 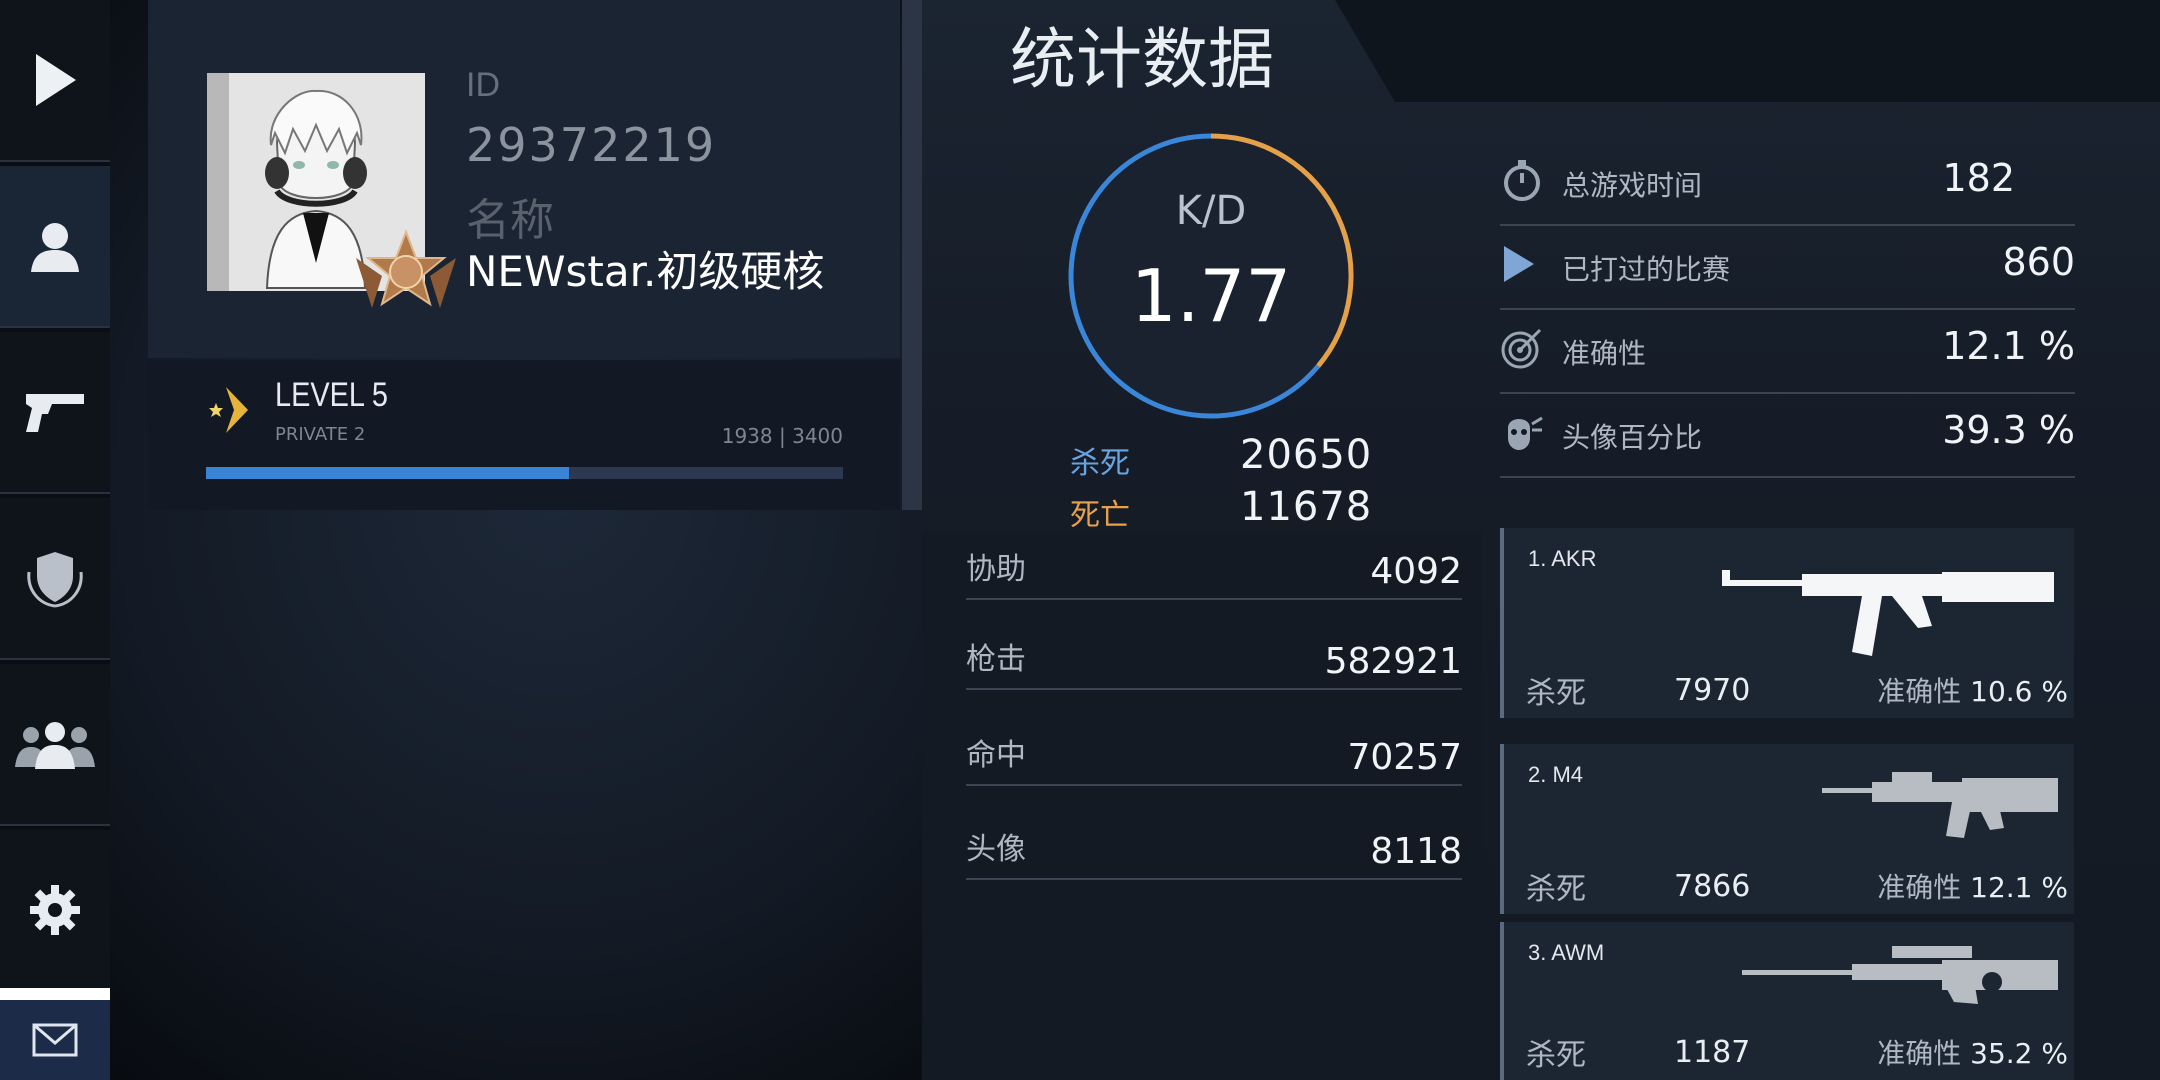 I want to click on nav-friends-button, so click(x=55, y=745).